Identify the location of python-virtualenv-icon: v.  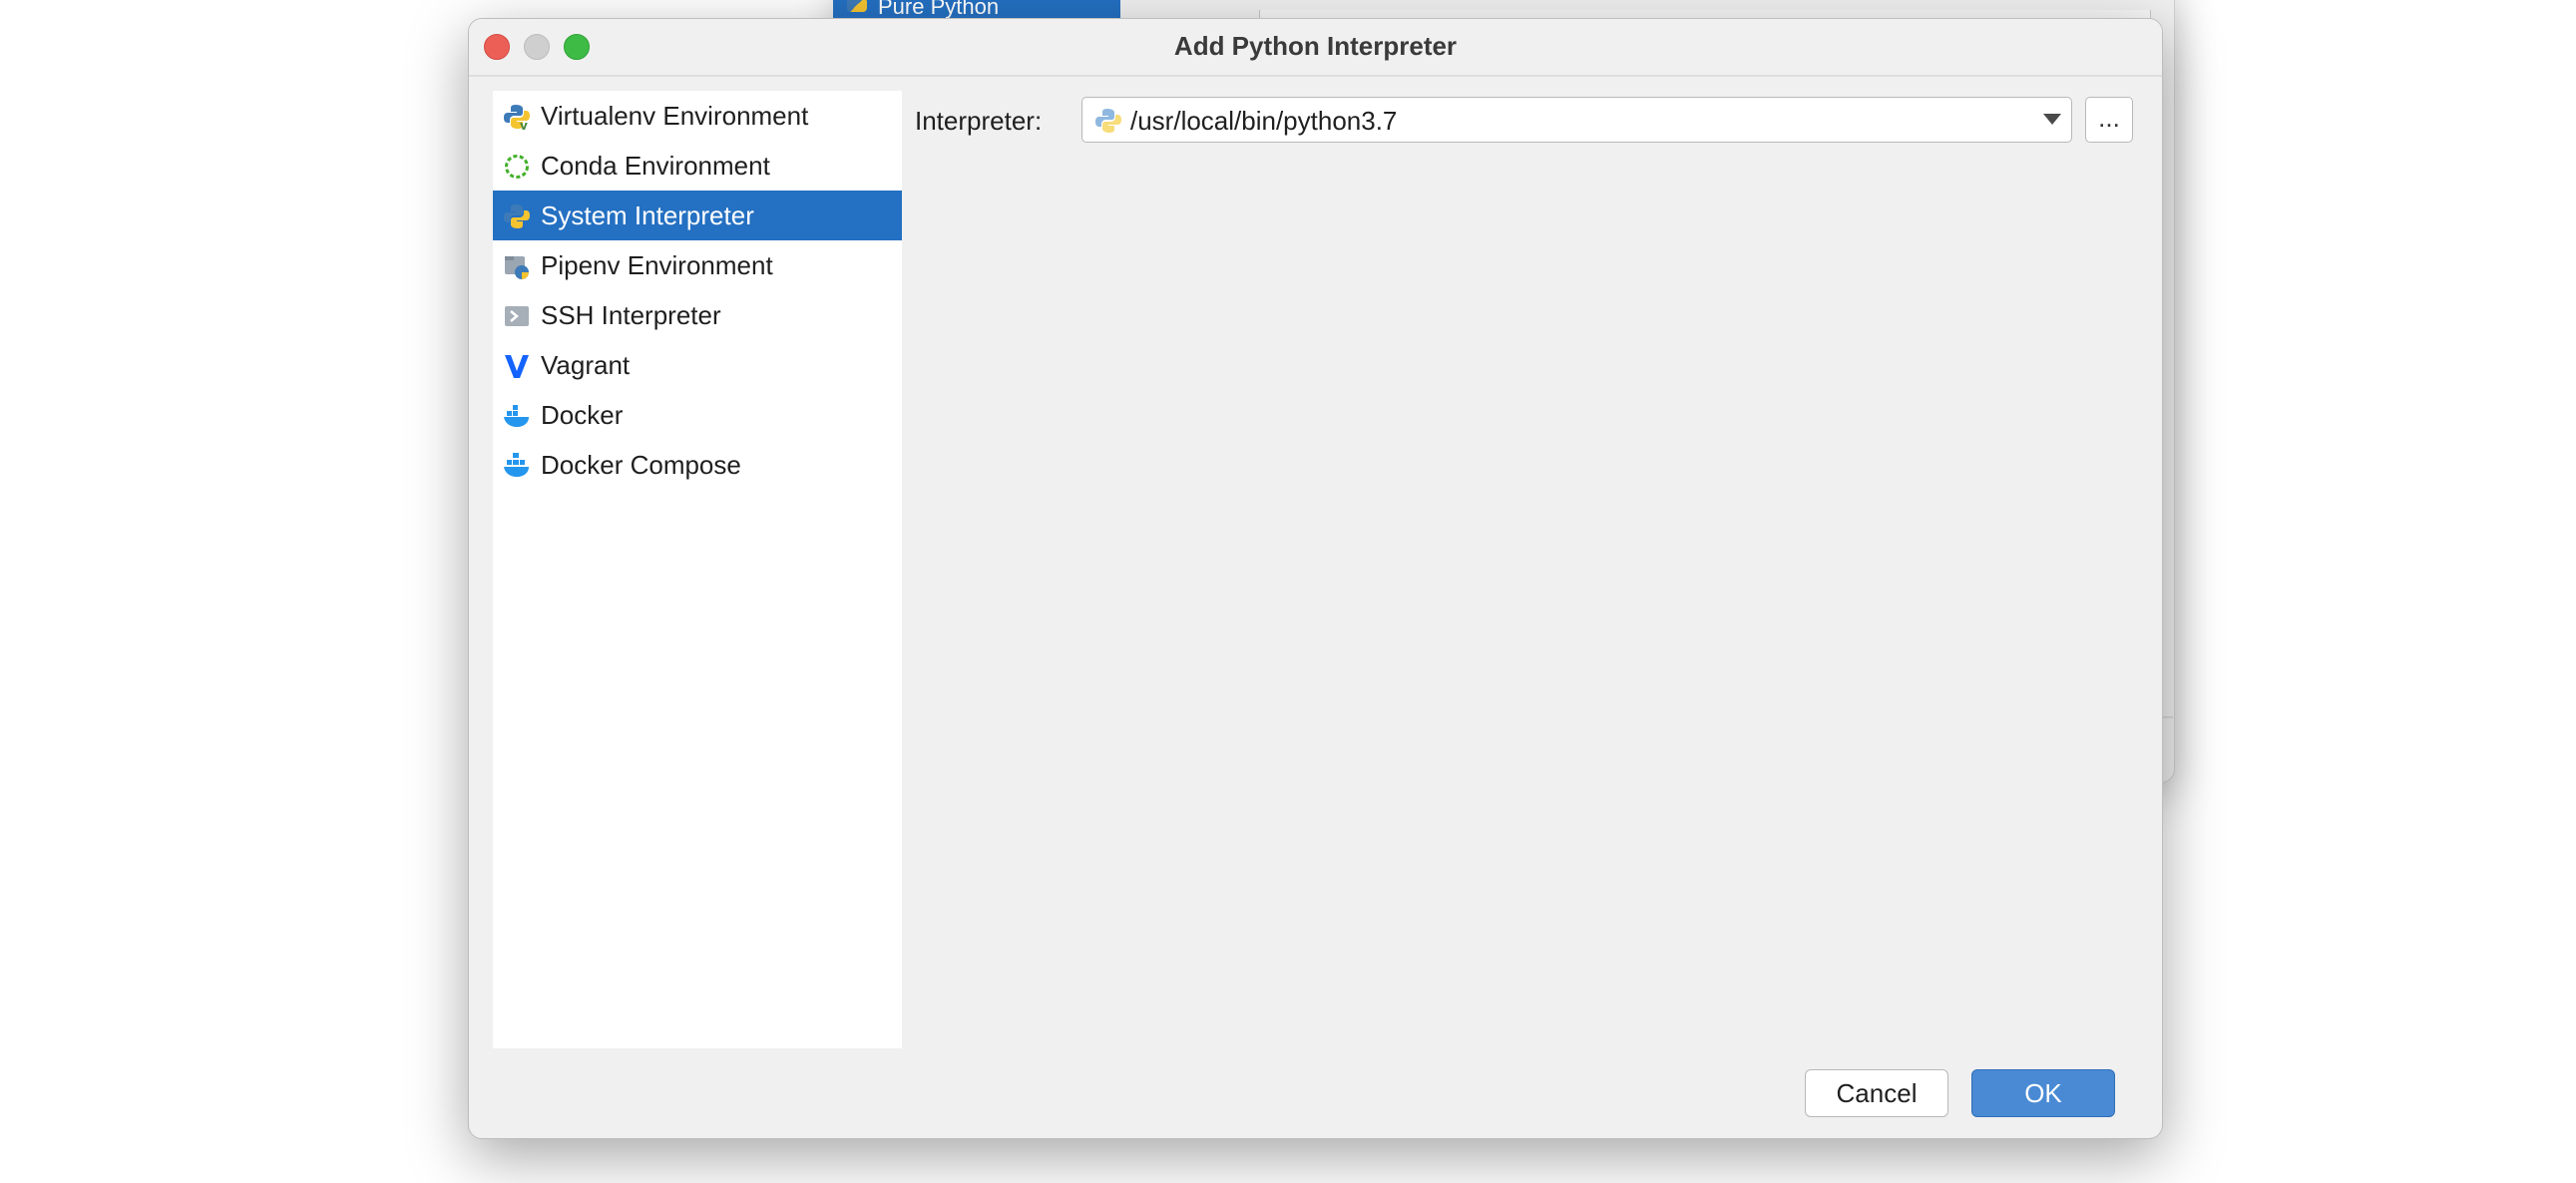
(517, 118).